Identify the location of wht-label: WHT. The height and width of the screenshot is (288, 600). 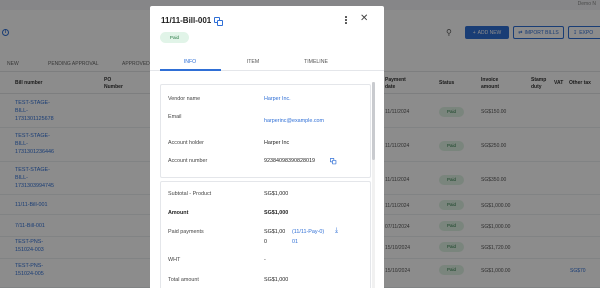
(174, 260).